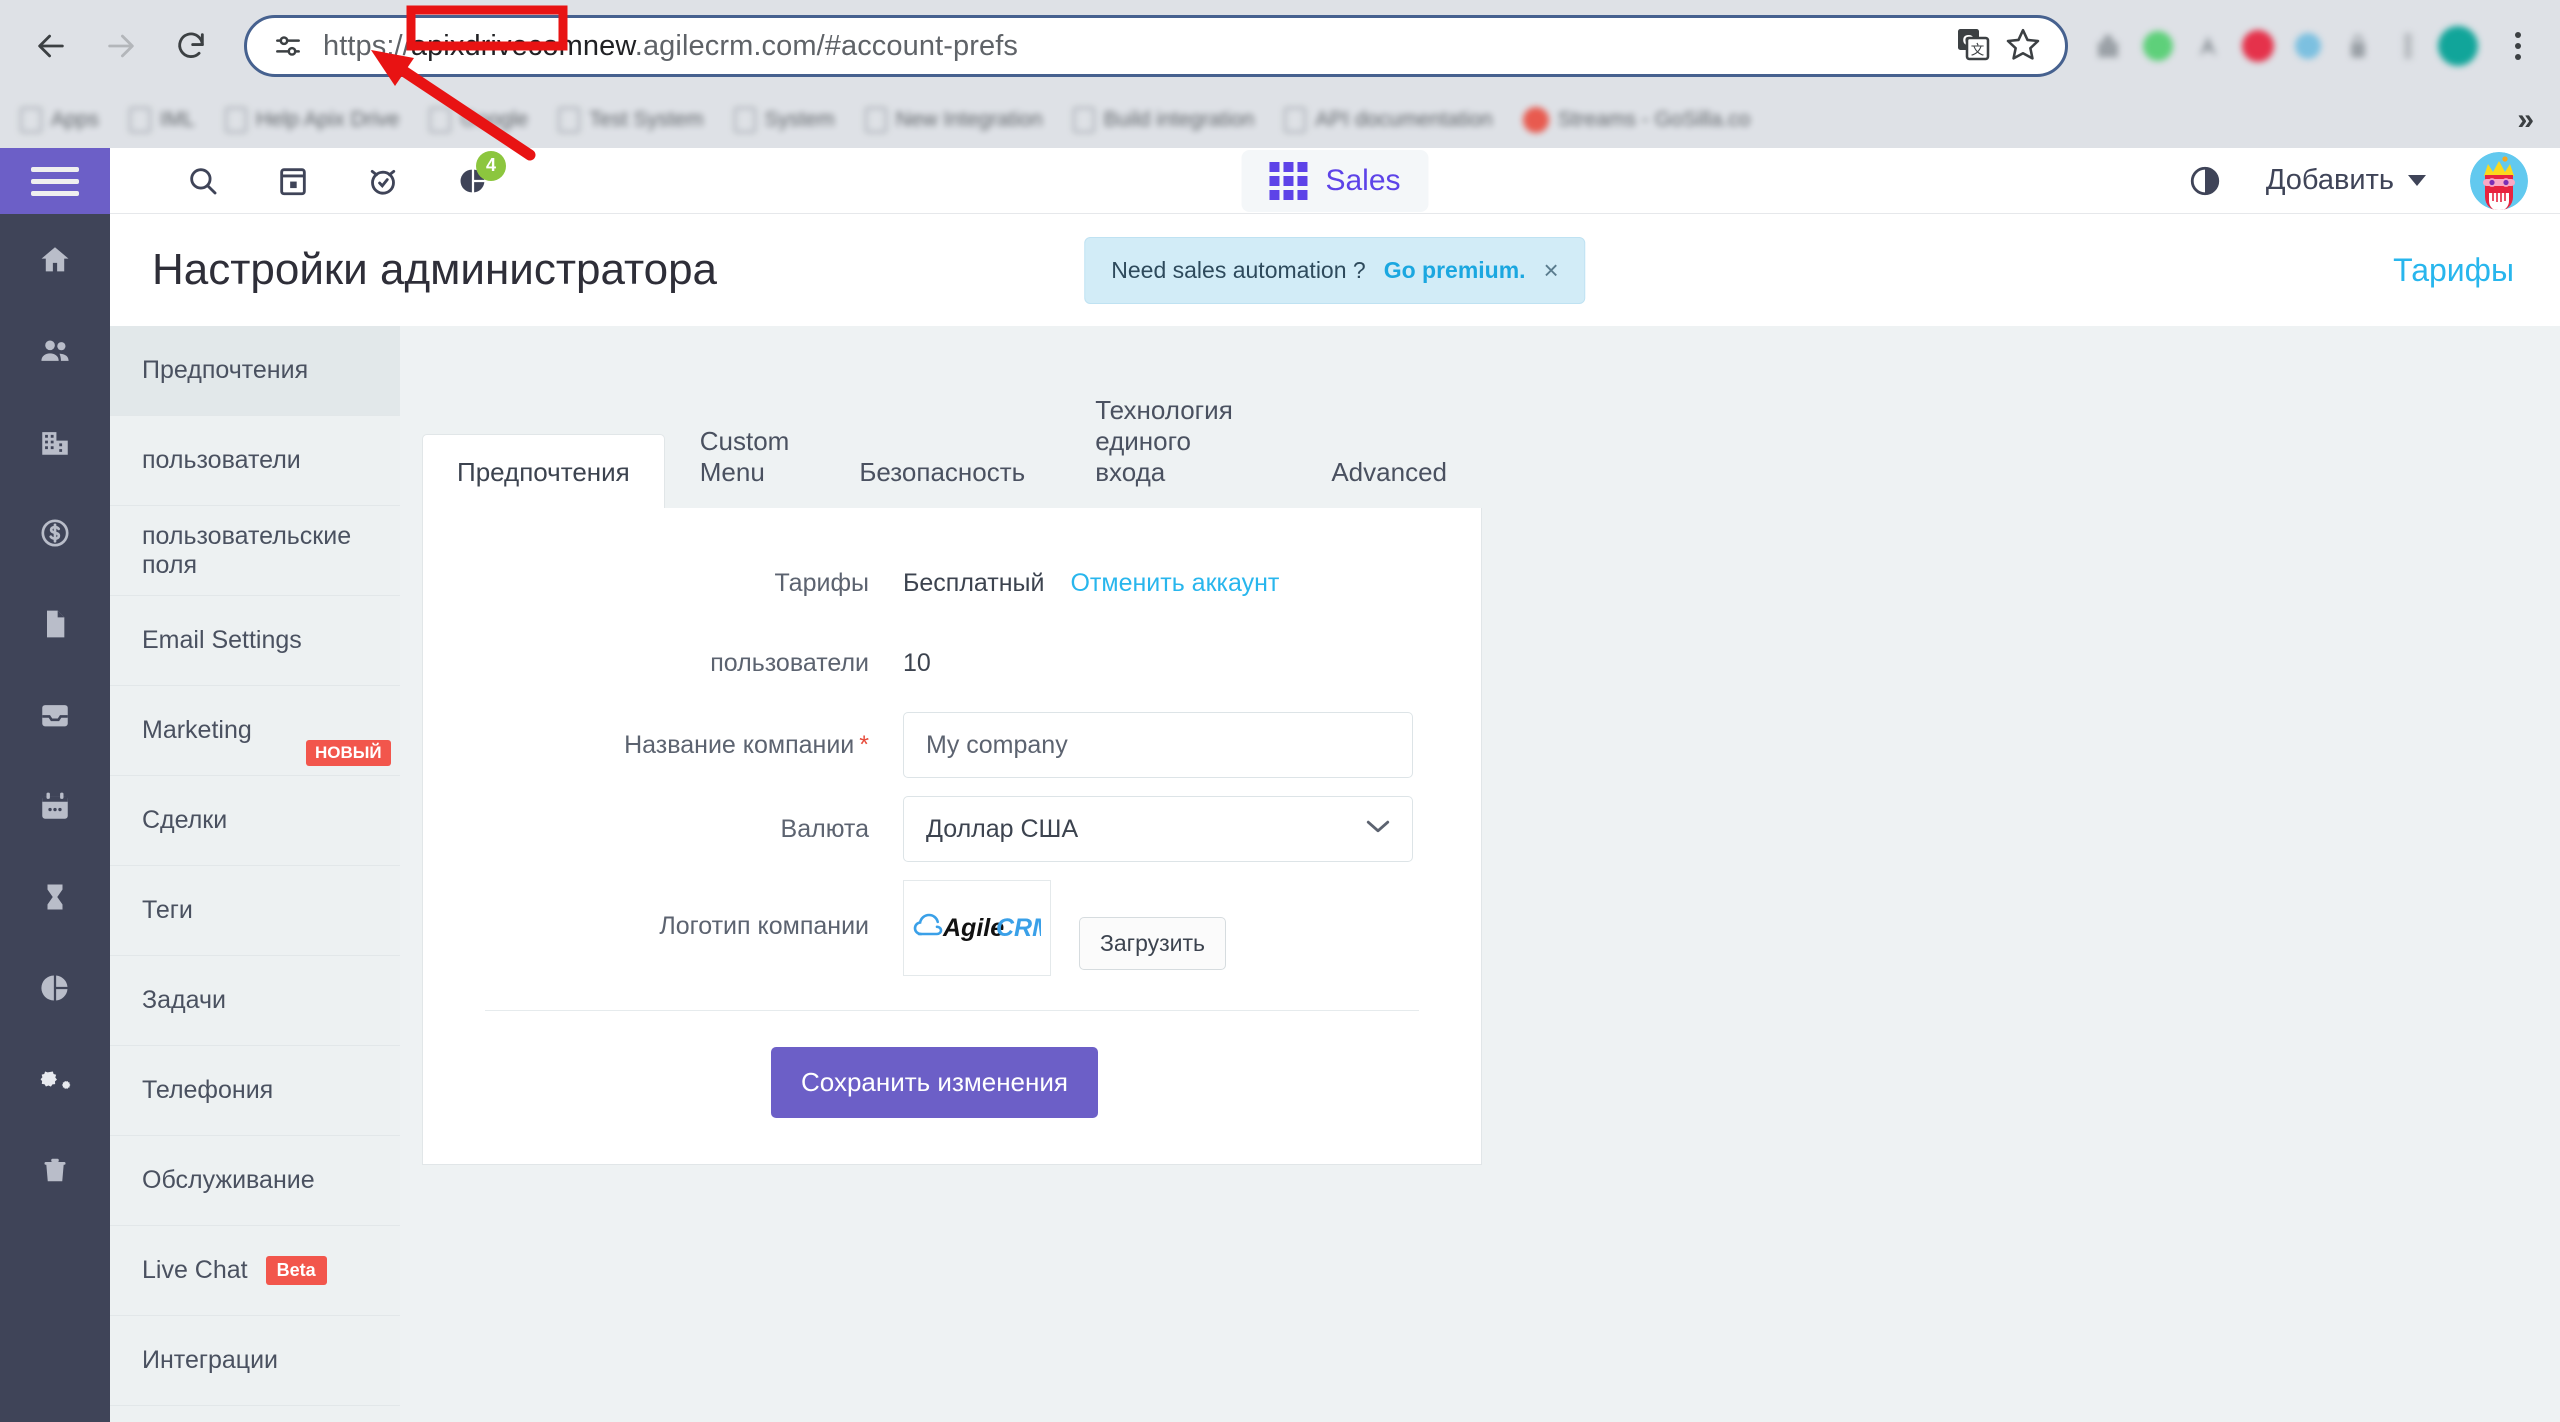  I want to click on bookmark-item: API documentation, so click(1388, 120).